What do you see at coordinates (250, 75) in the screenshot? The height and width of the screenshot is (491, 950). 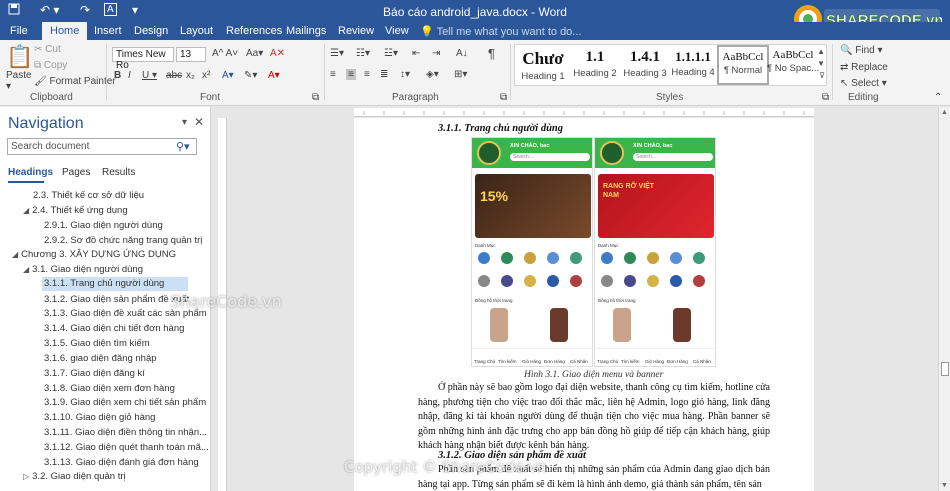 I see `highlight-icon: ✎▾` at bounding box center [250, 75].